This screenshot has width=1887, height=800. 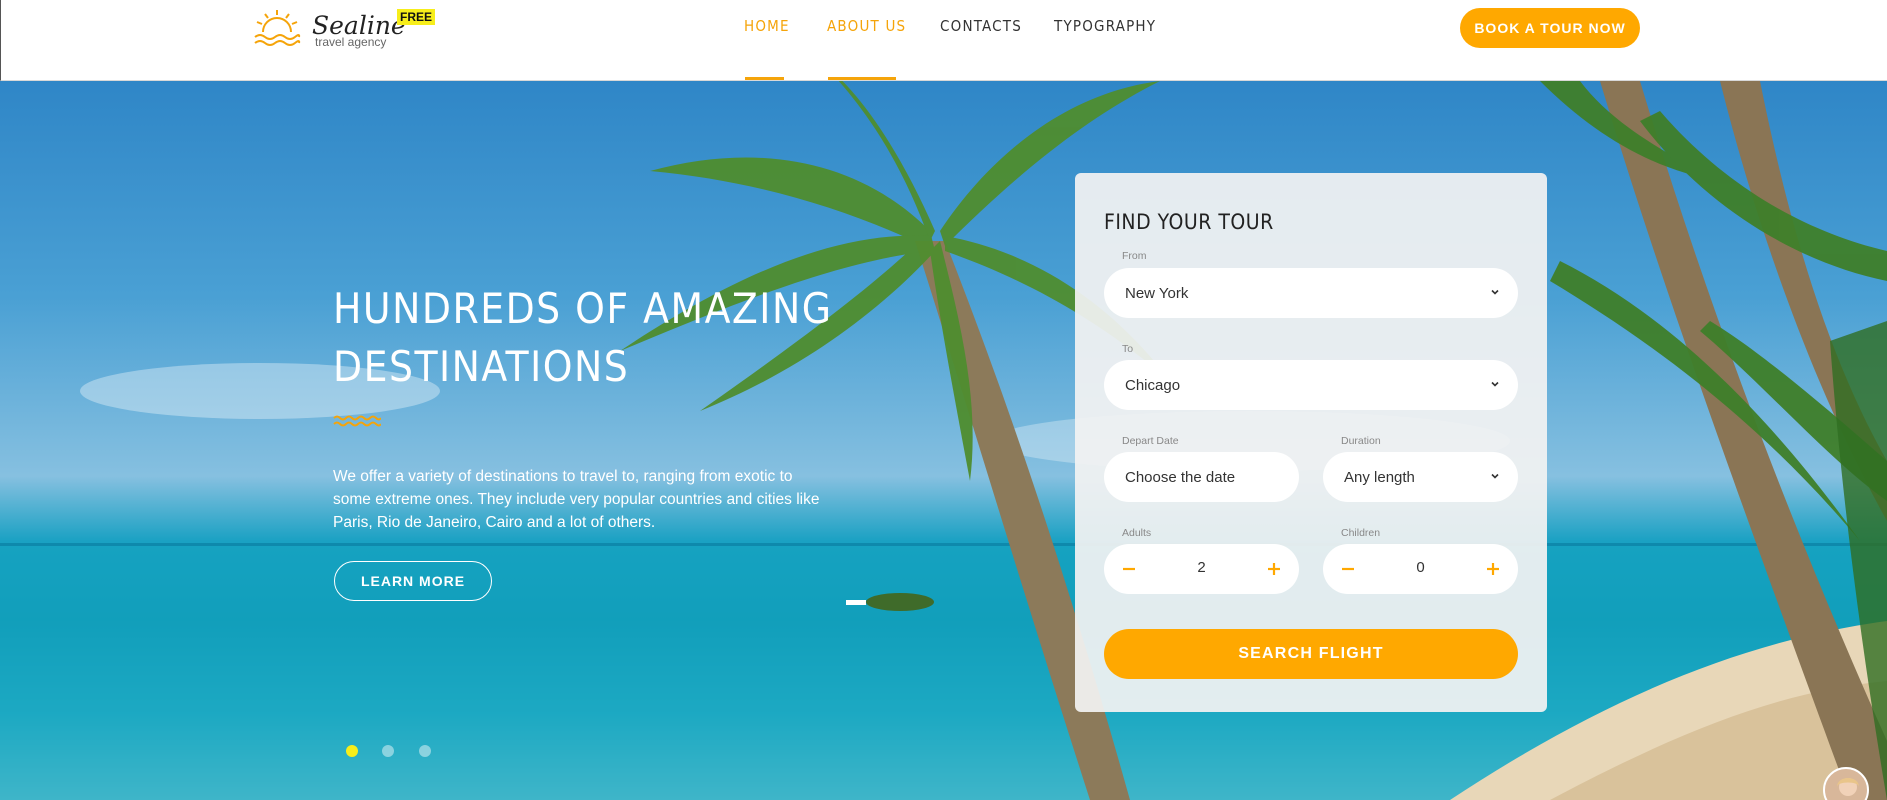 What do you see at coordinates (1361, 441) in the screenshot?
I see `duration-label: Duration` at bounding box center [1361, 441].